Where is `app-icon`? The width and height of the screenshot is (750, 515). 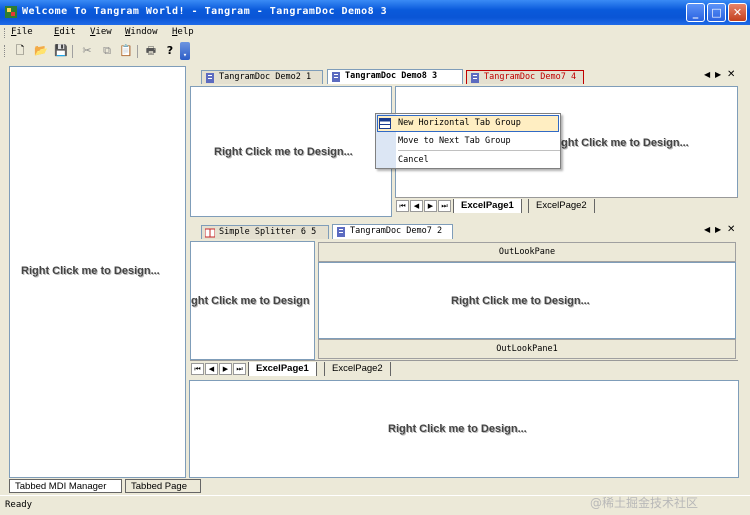 app-icon is located at coordinates (11, 12).